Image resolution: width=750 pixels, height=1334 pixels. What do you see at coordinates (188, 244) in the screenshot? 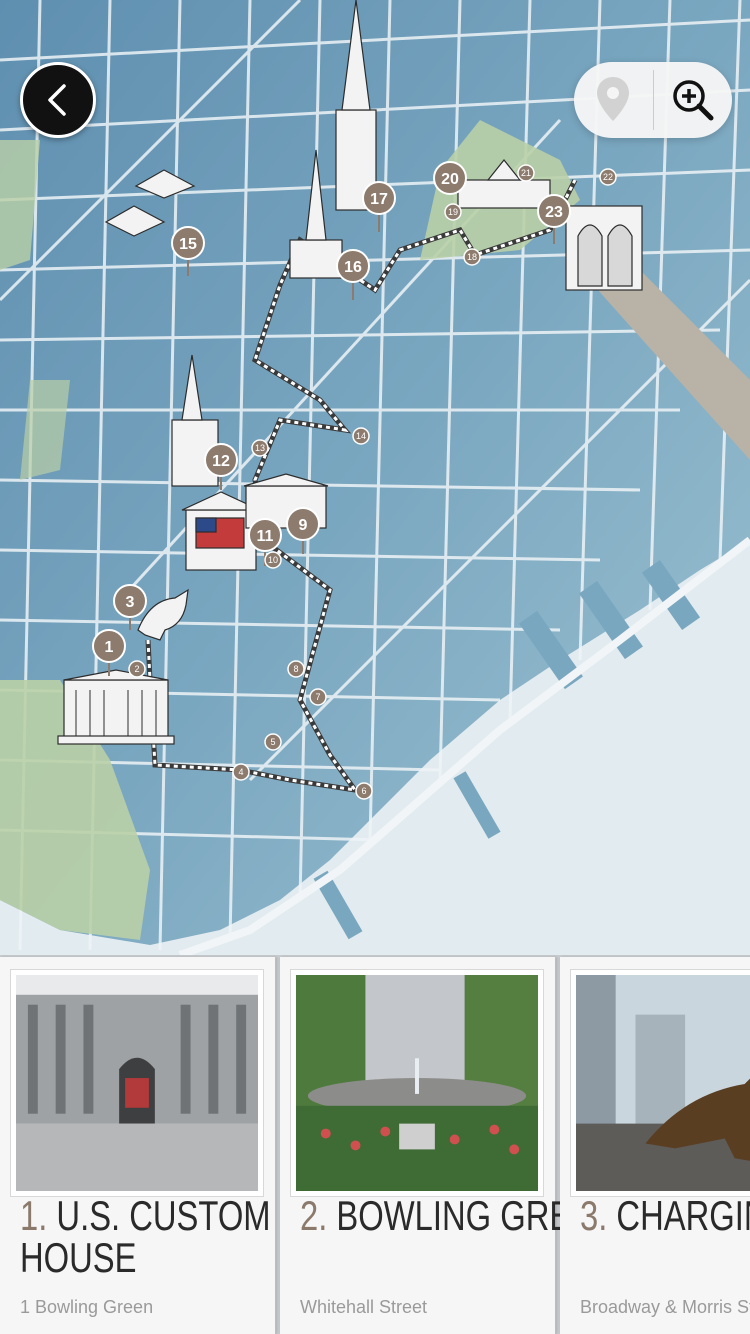
I see `svg-text: 15` at bounding box center [188, 244].